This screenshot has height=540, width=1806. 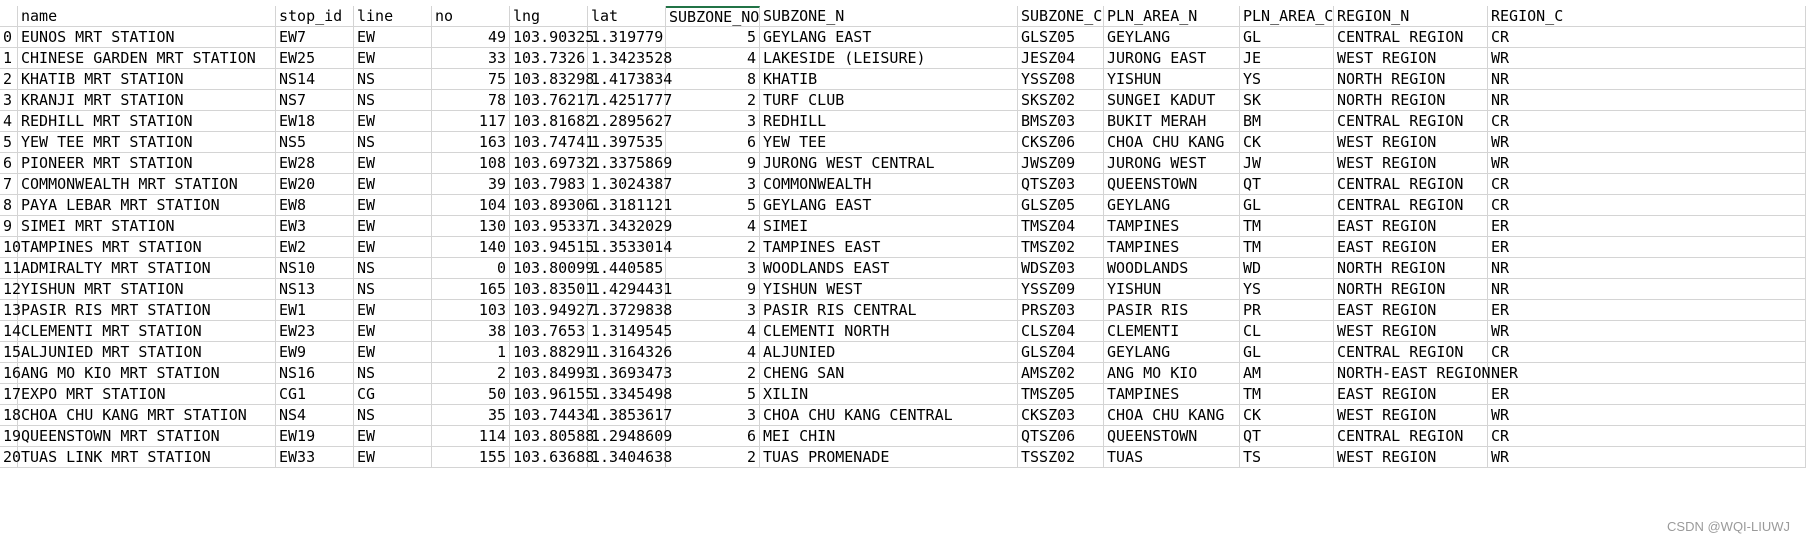 I want to click on table-cell: EW28, so click(x=315, y=163).